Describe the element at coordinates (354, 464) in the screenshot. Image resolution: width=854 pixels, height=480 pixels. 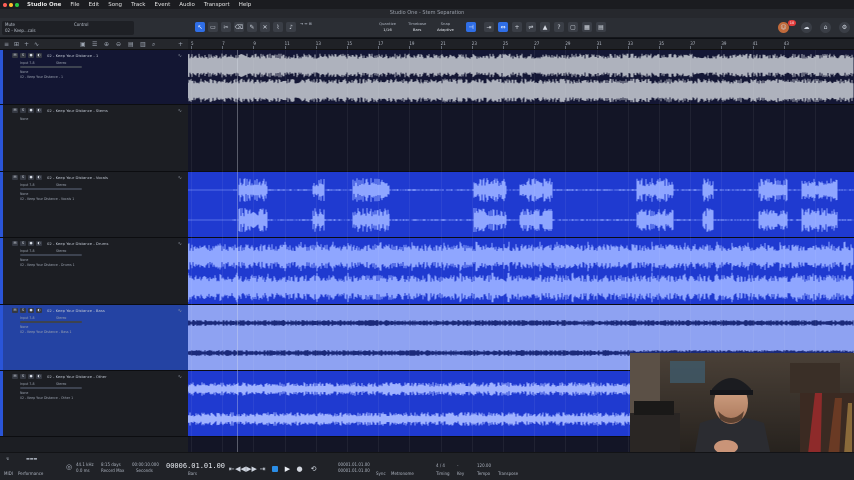
I see `loop-start-value: 00001.01.01.00` at that location.